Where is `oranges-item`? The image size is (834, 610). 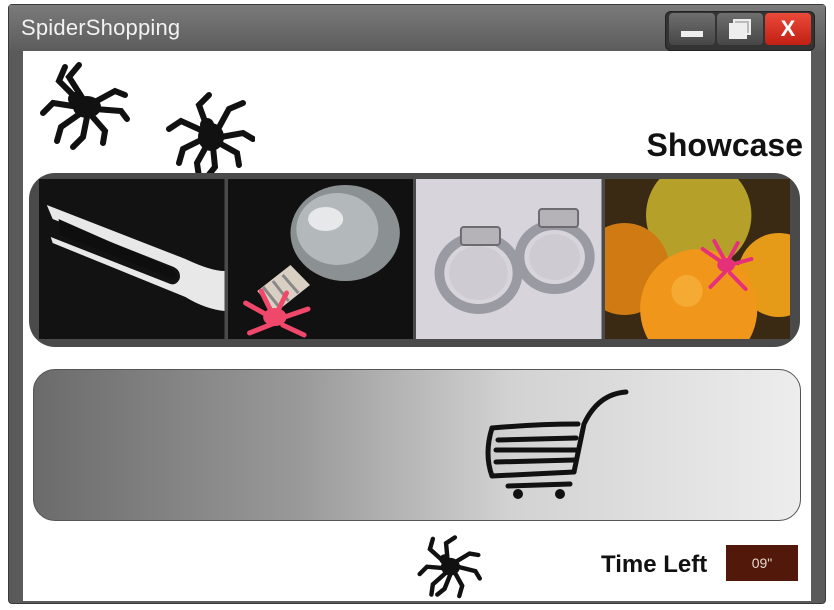
oranges-item is located at coordinates (697, 259).